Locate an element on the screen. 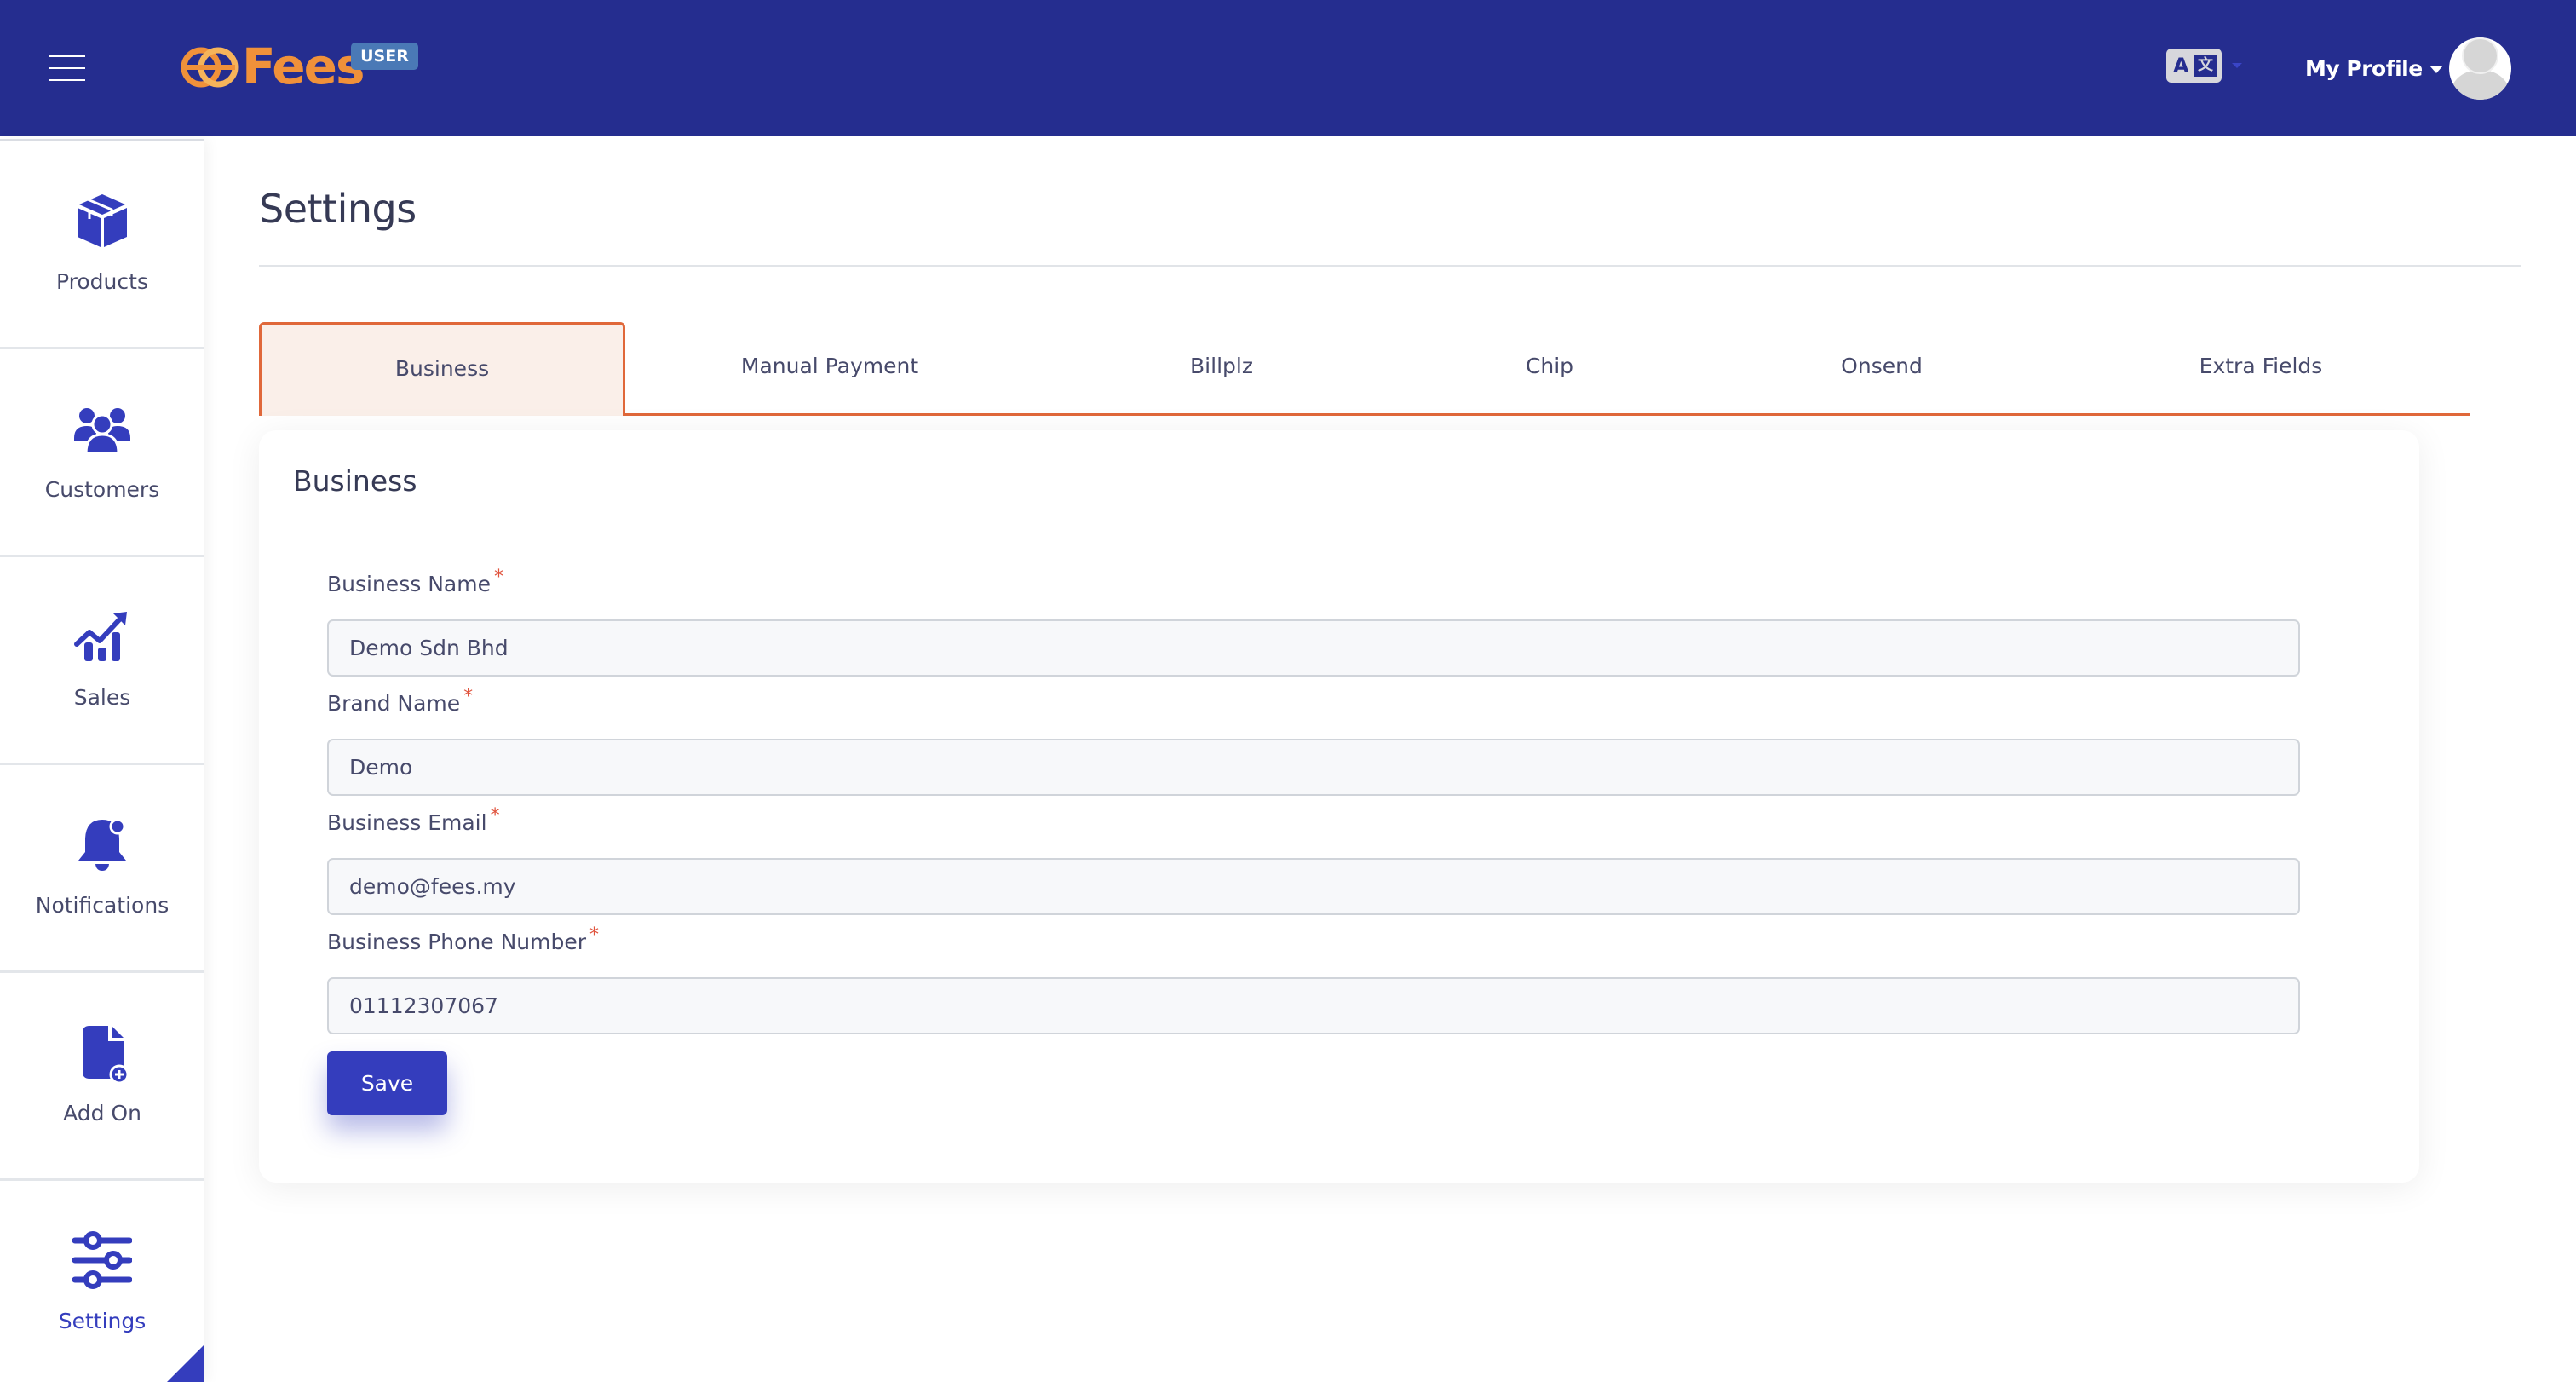  users-icon is located at coordinates (102, 431).